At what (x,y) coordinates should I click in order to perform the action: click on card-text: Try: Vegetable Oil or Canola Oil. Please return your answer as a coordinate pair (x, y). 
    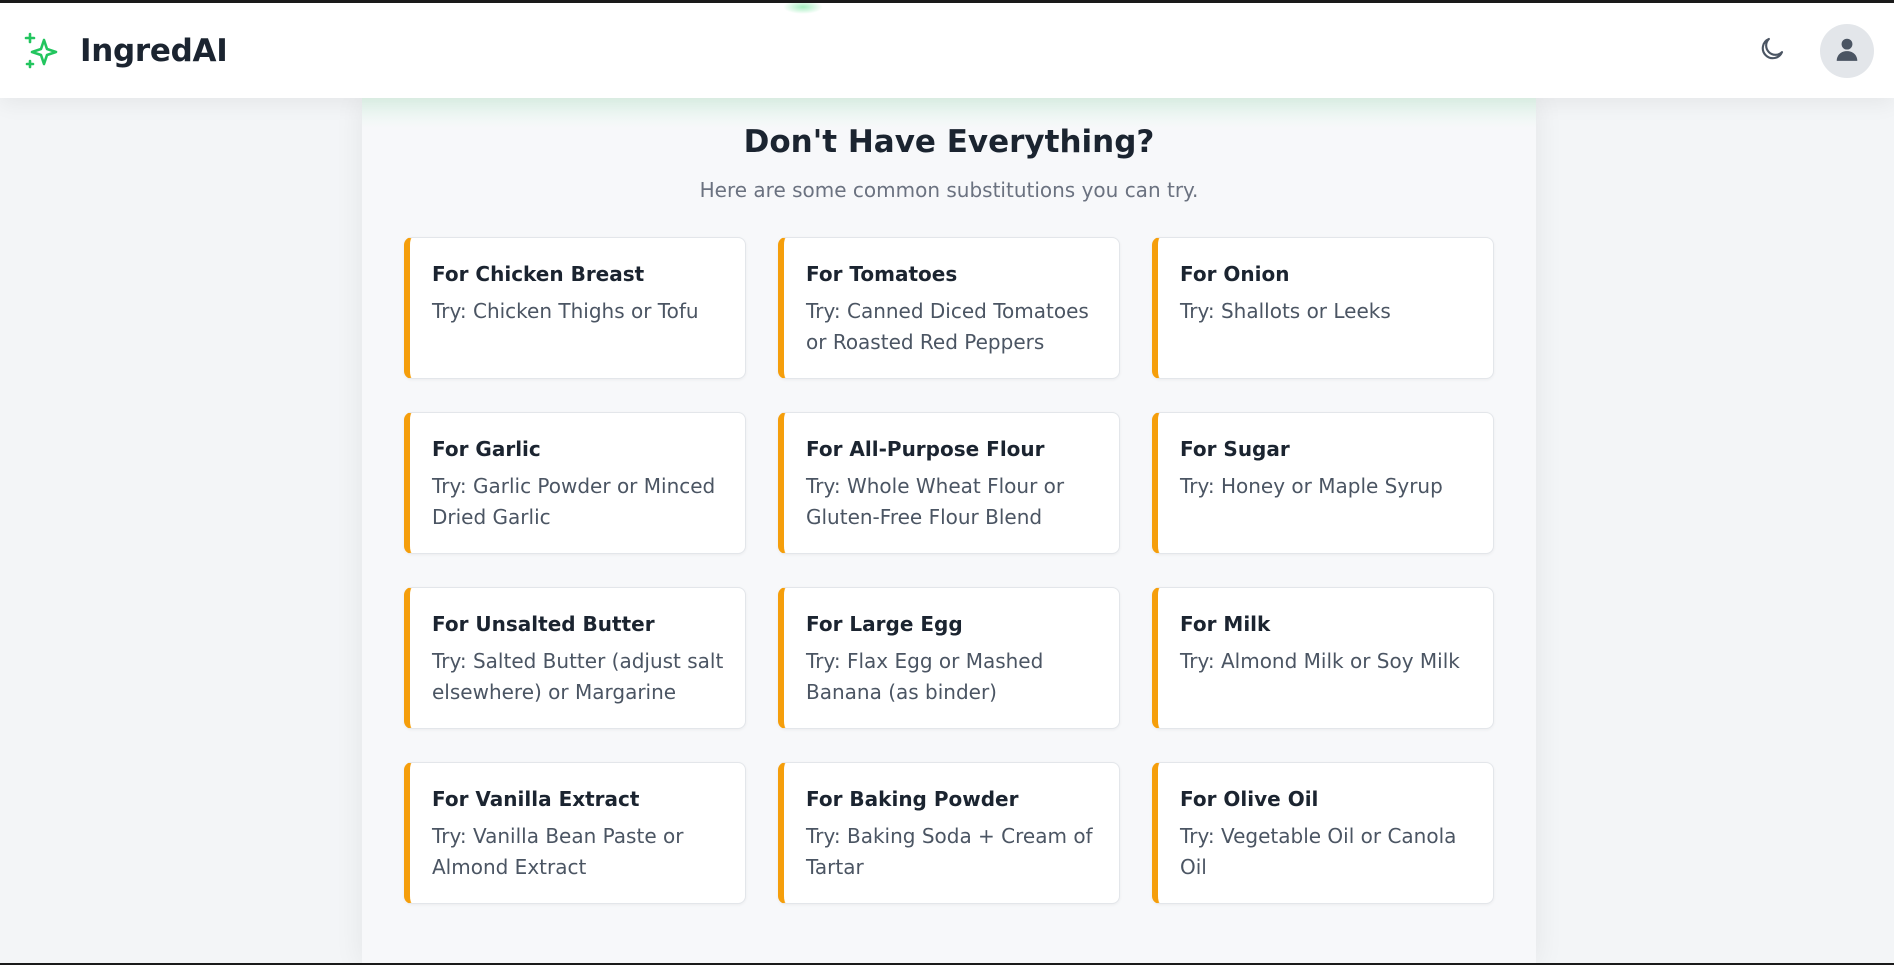
    Looking at the image, I should click on (1318, 851).